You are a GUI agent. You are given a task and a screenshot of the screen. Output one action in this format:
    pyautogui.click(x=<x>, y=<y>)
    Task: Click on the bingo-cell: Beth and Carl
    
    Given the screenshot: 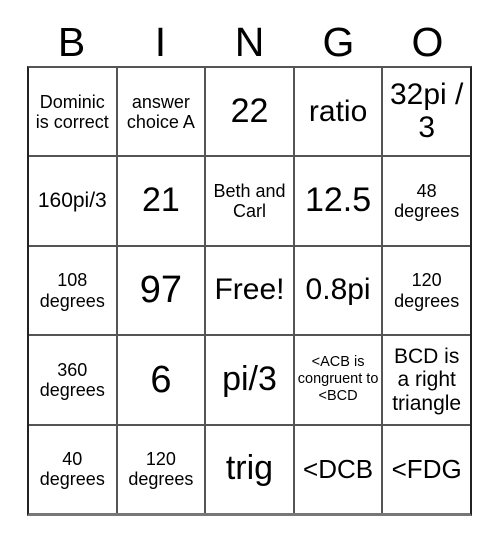 What is the action you would take?
    pyautogui.click(x=248, y=201)
    